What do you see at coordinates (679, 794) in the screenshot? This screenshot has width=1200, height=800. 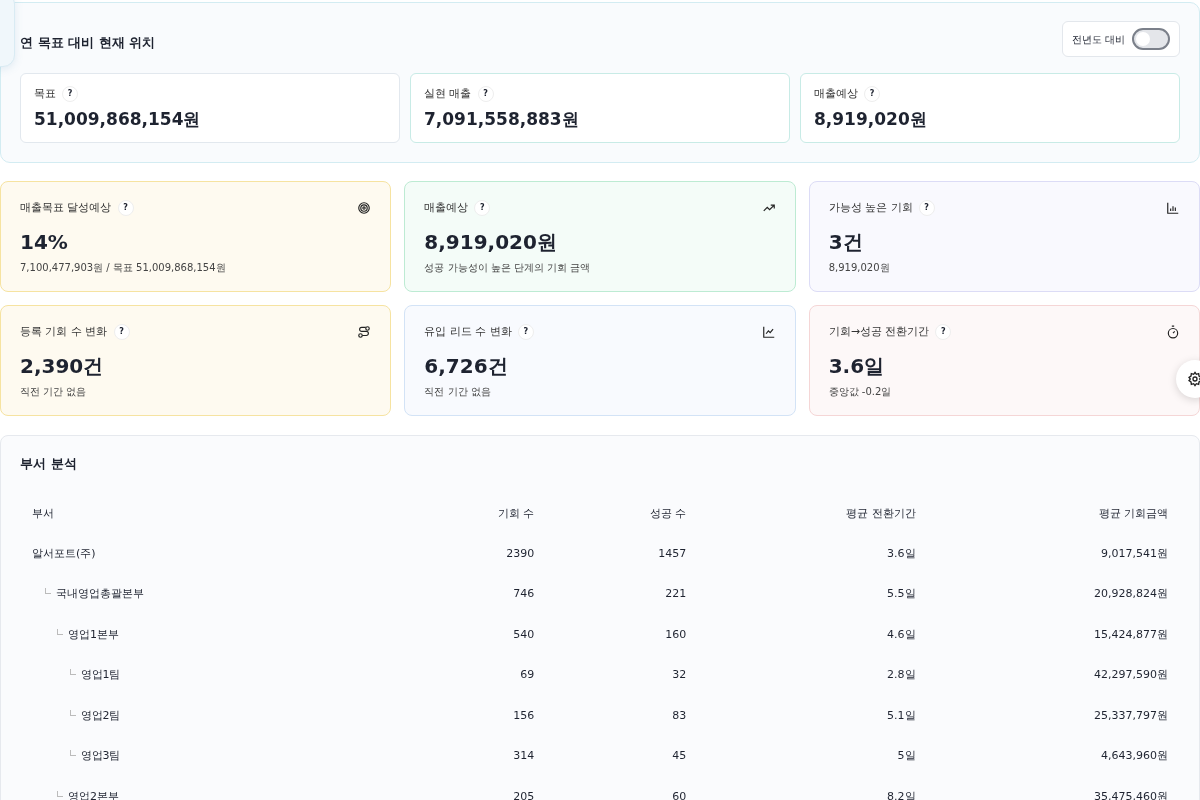 I see `table-cell-text: 60` at bounding box center [679, 794].